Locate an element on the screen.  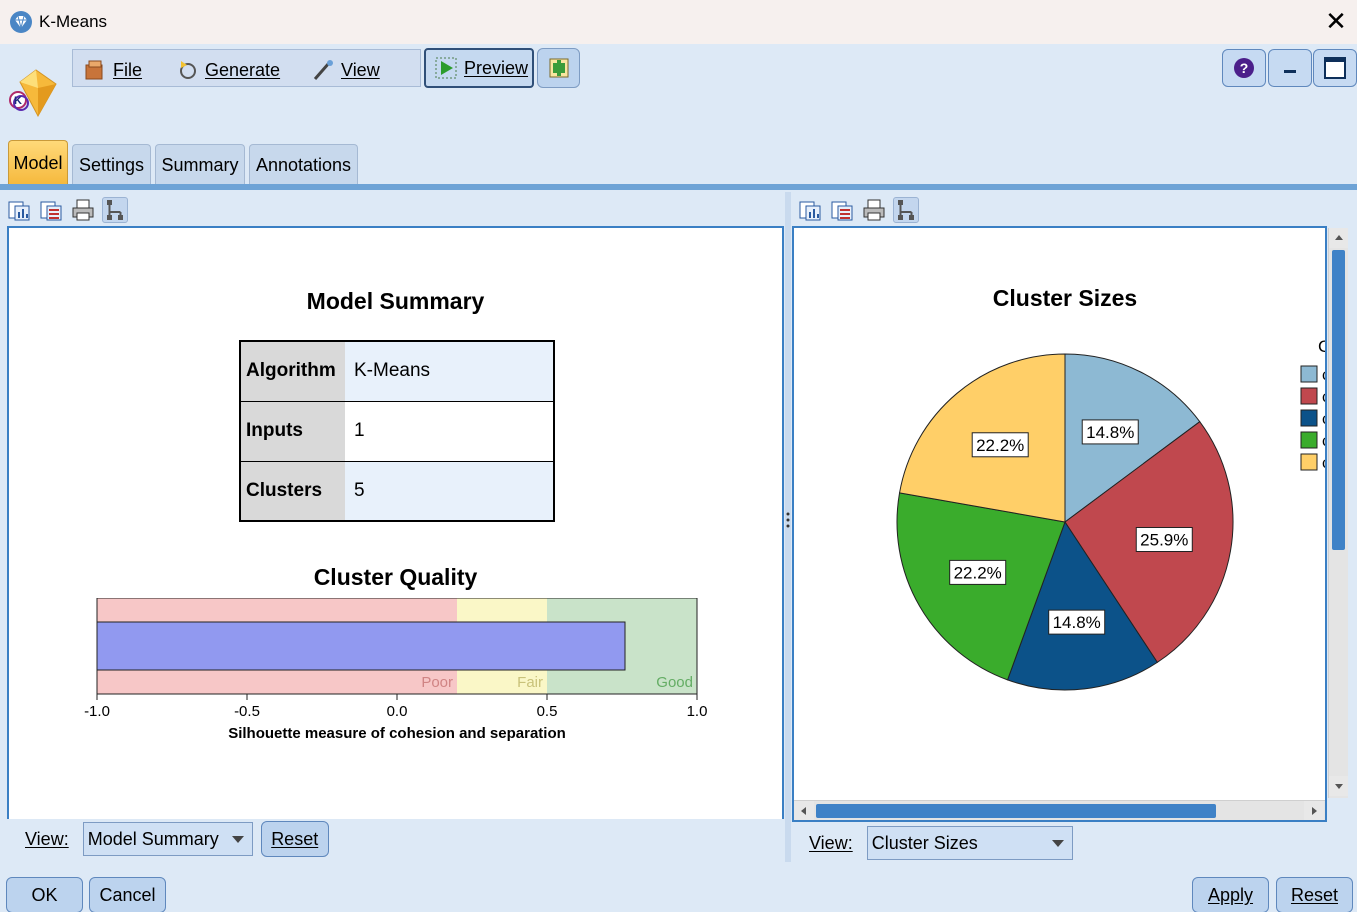
minimize-icon is located at coordinates (1290, 71).